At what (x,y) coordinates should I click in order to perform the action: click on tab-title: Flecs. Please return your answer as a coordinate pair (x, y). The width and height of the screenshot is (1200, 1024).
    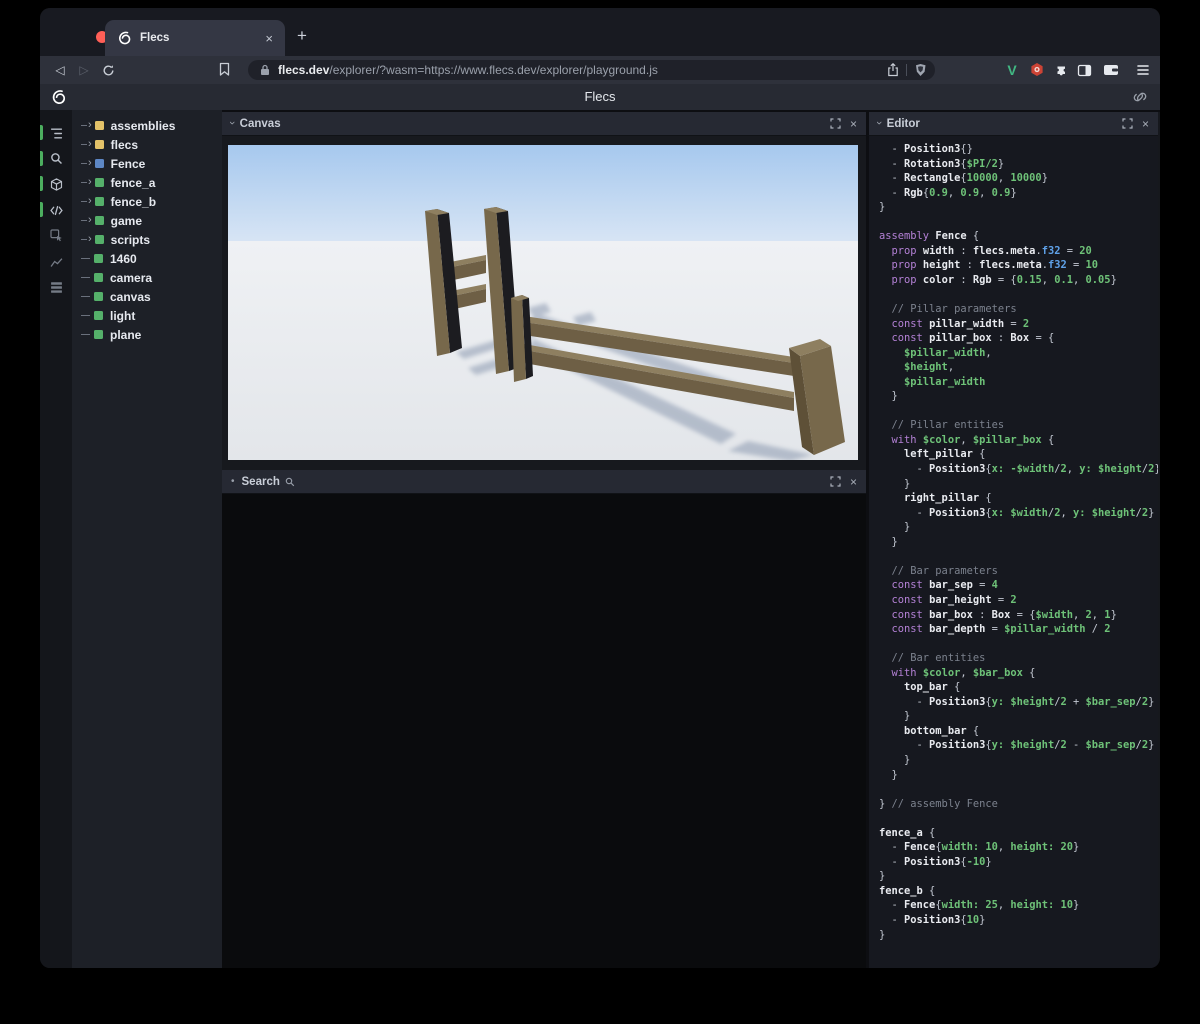
    Looking at the image, I should click on (155, 38).